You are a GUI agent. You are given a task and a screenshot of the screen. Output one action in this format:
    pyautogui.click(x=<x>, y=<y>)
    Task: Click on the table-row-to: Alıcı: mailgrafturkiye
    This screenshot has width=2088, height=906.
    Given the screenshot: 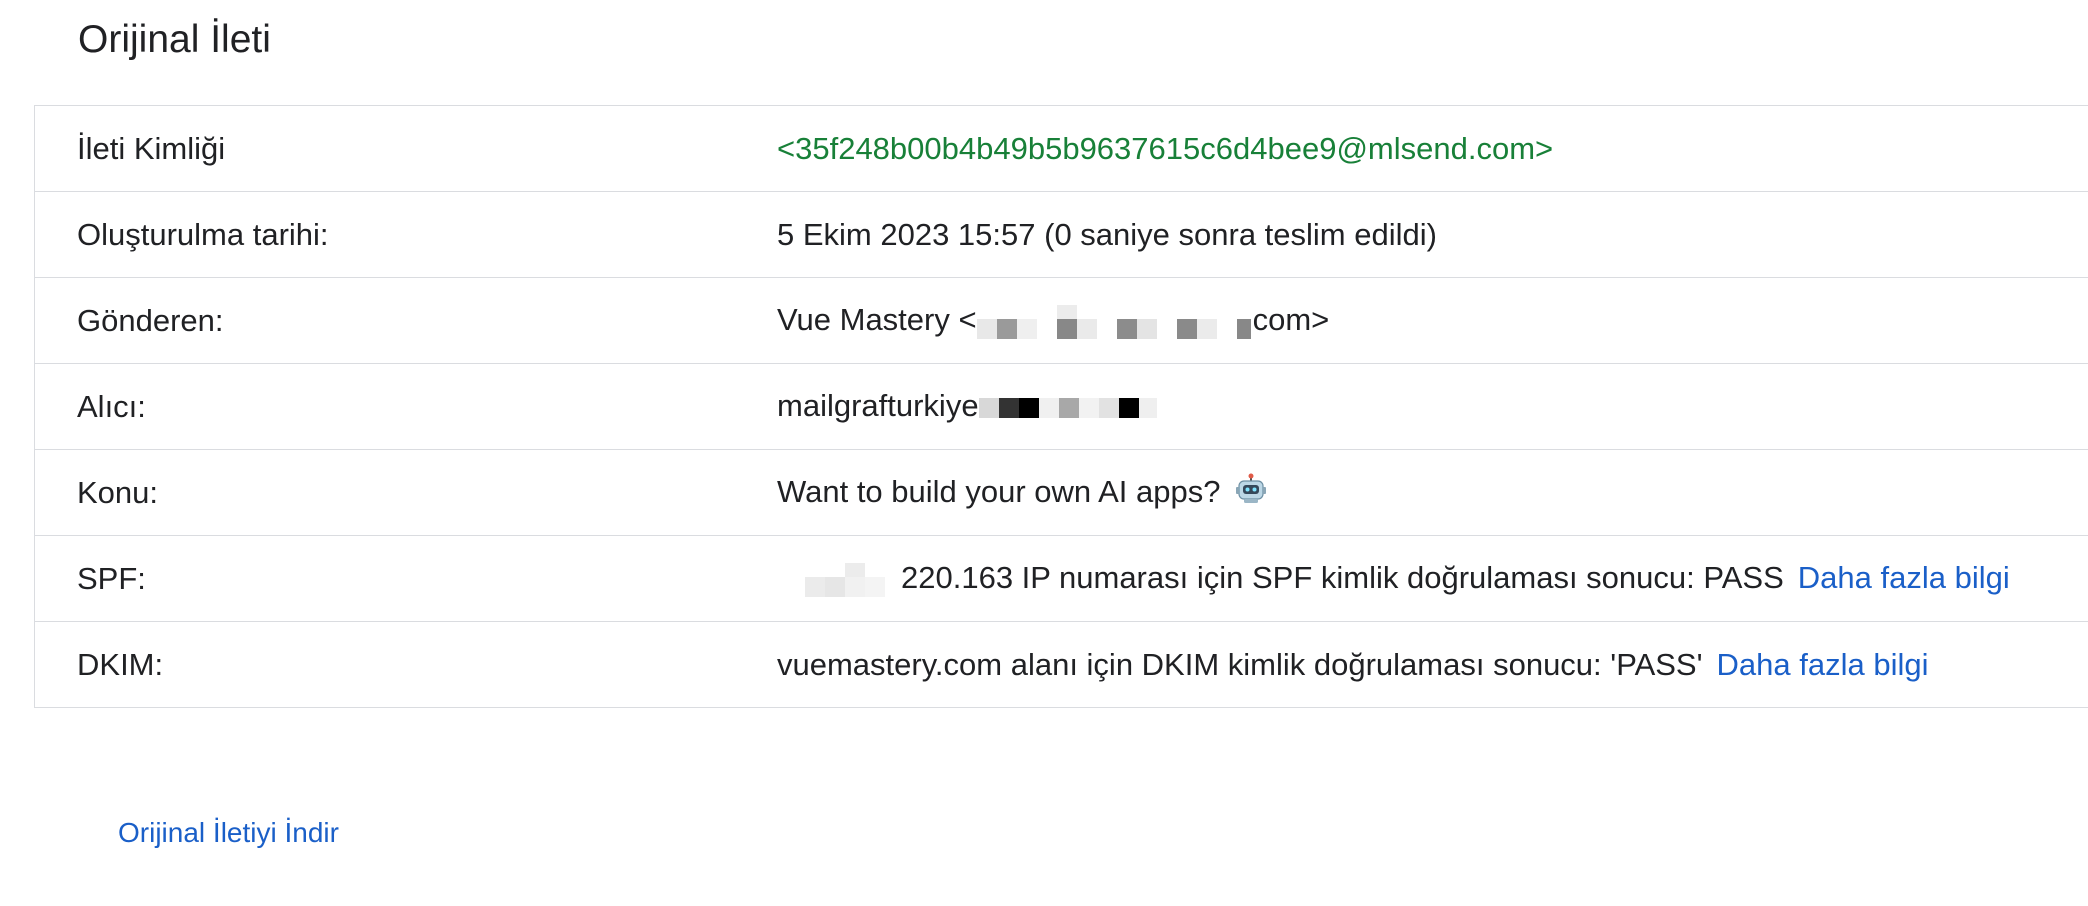 What is the action you would take?
    pyautogui.click(x=1061, y=407)
    